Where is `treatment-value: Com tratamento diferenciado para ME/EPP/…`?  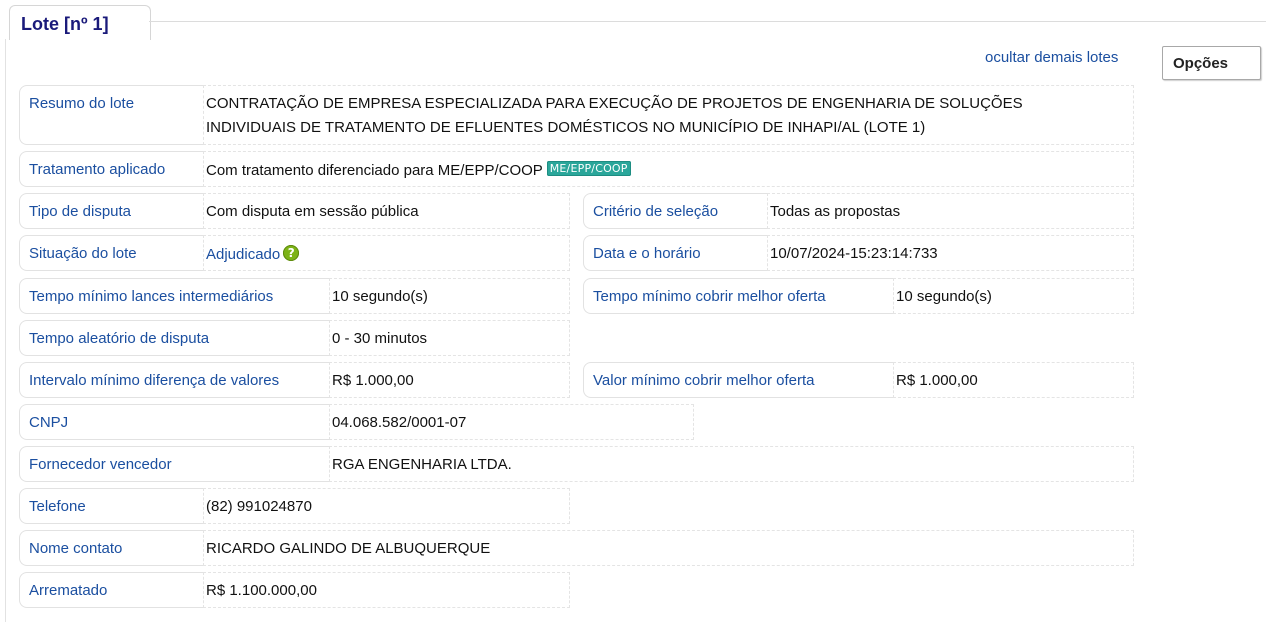
treatment-value: Com tratamento diferenciado para ME/EPP/… is located at coordinates (418, 170).